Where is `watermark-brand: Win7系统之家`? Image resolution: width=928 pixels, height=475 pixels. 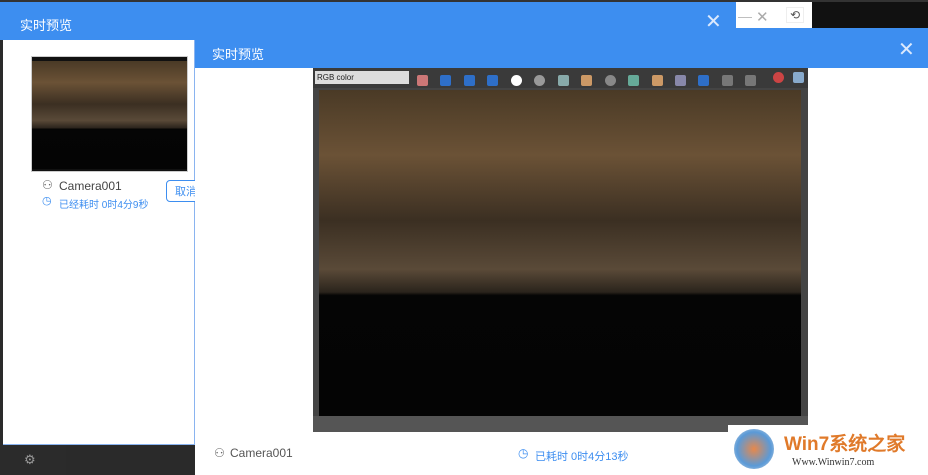 watermark-brand: Win7系统之家 is located at coordinates (845, 444).